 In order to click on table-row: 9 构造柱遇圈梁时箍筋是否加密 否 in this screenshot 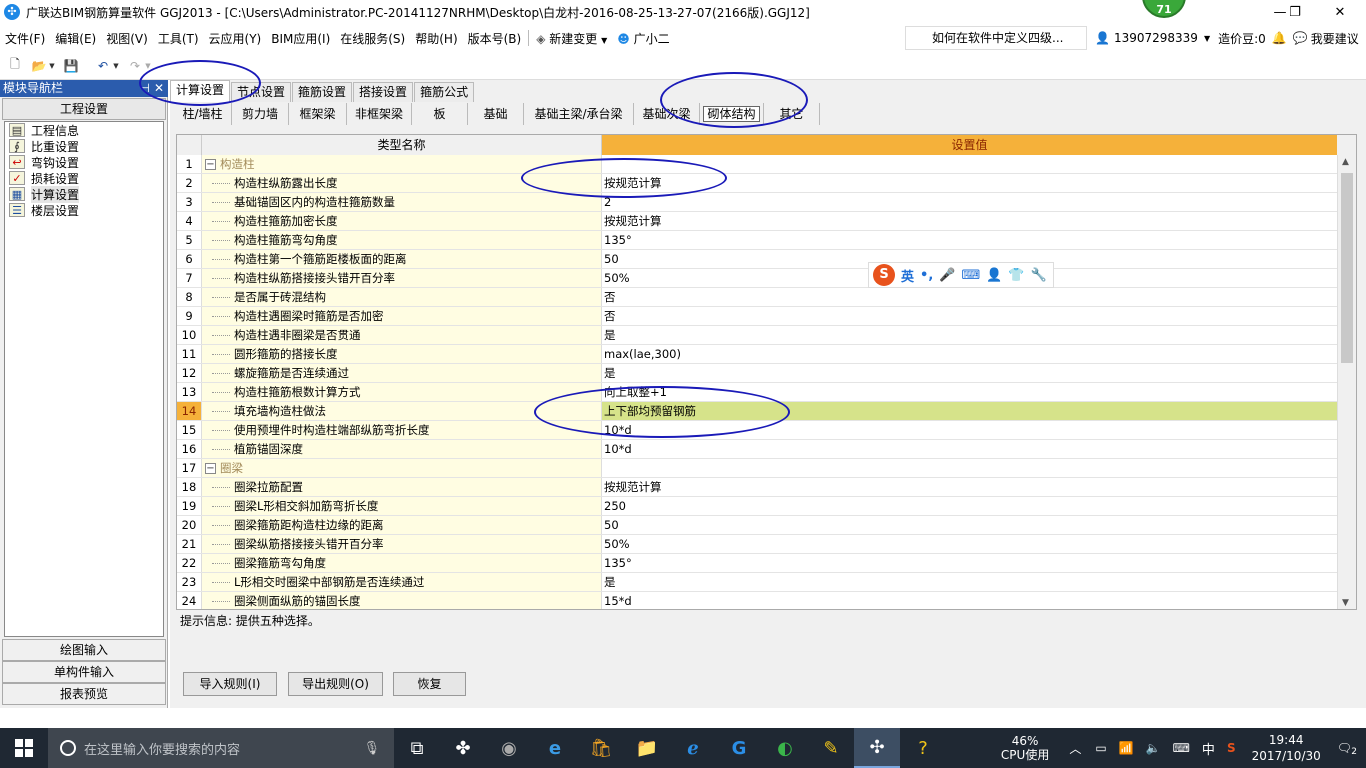, I will do `click(757, 316)`.